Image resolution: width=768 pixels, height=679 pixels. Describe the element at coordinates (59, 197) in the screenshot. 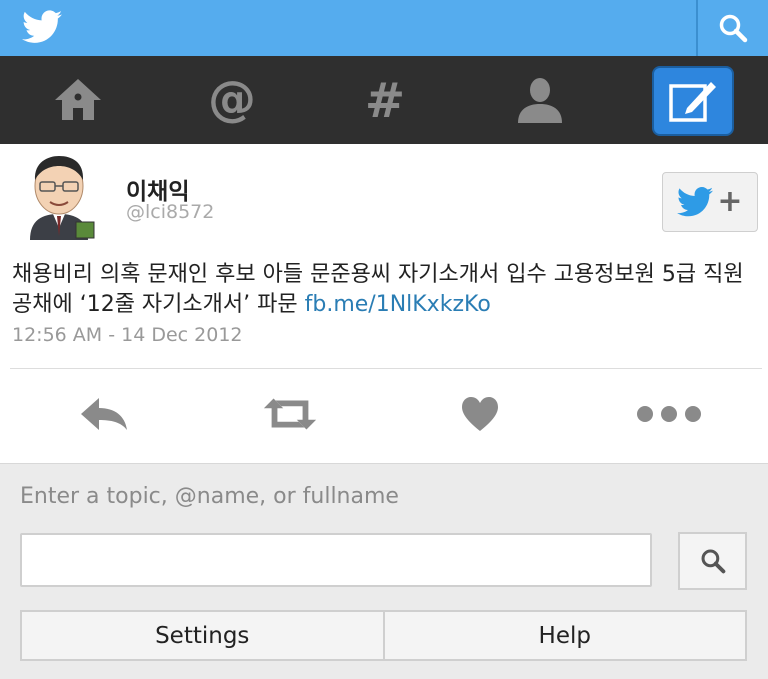

I see `avatar` at that location.